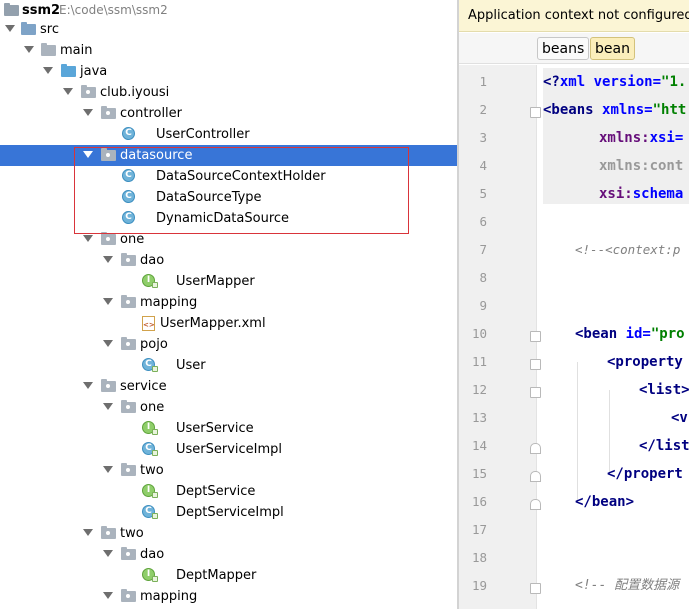  Describe the element at coordinates (228, 10) in the screenshot. I see `tree-node-project: ssm2 E:\code\ssm\ssm2` at that location.